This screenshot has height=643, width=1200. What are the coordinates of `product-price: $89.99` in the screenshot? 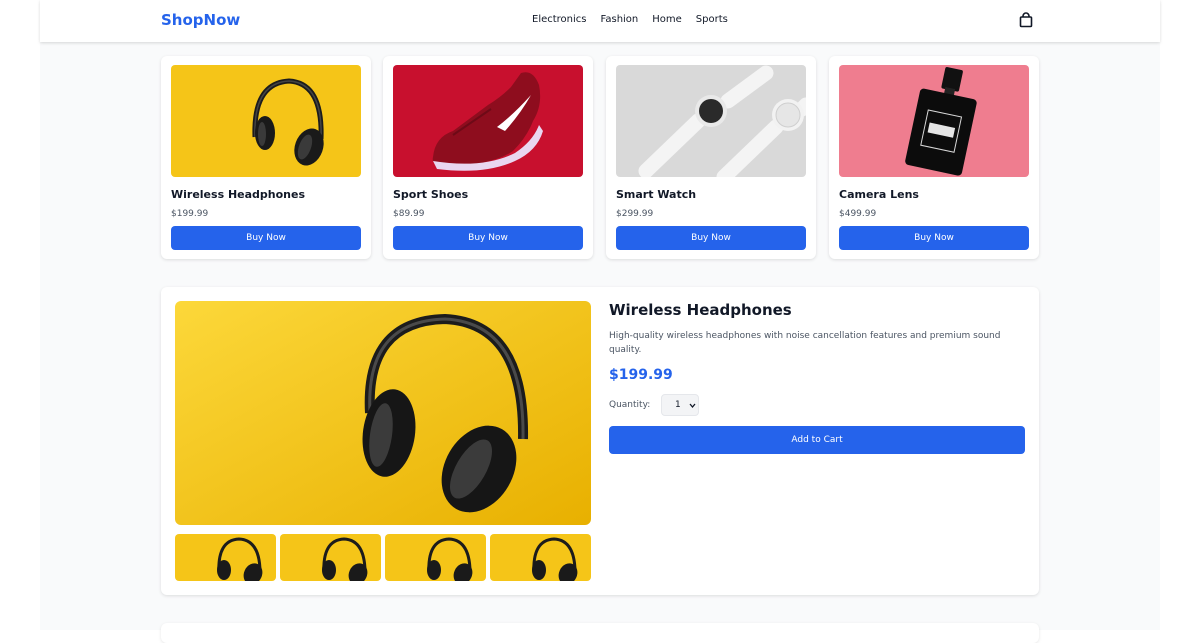 It's located at (409, 214).